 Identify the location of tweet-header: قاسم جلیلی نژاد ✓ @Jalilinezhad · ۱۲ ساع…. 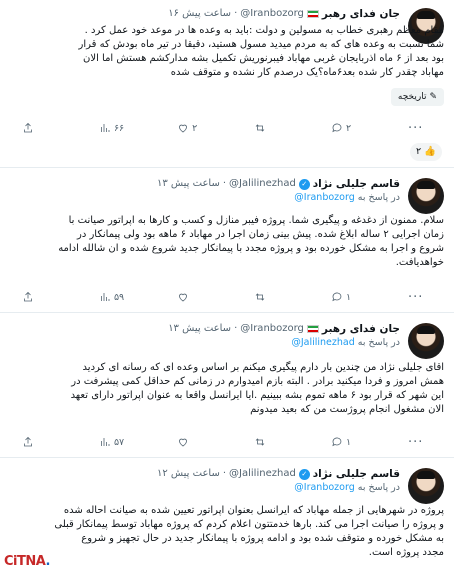
(278, 474).